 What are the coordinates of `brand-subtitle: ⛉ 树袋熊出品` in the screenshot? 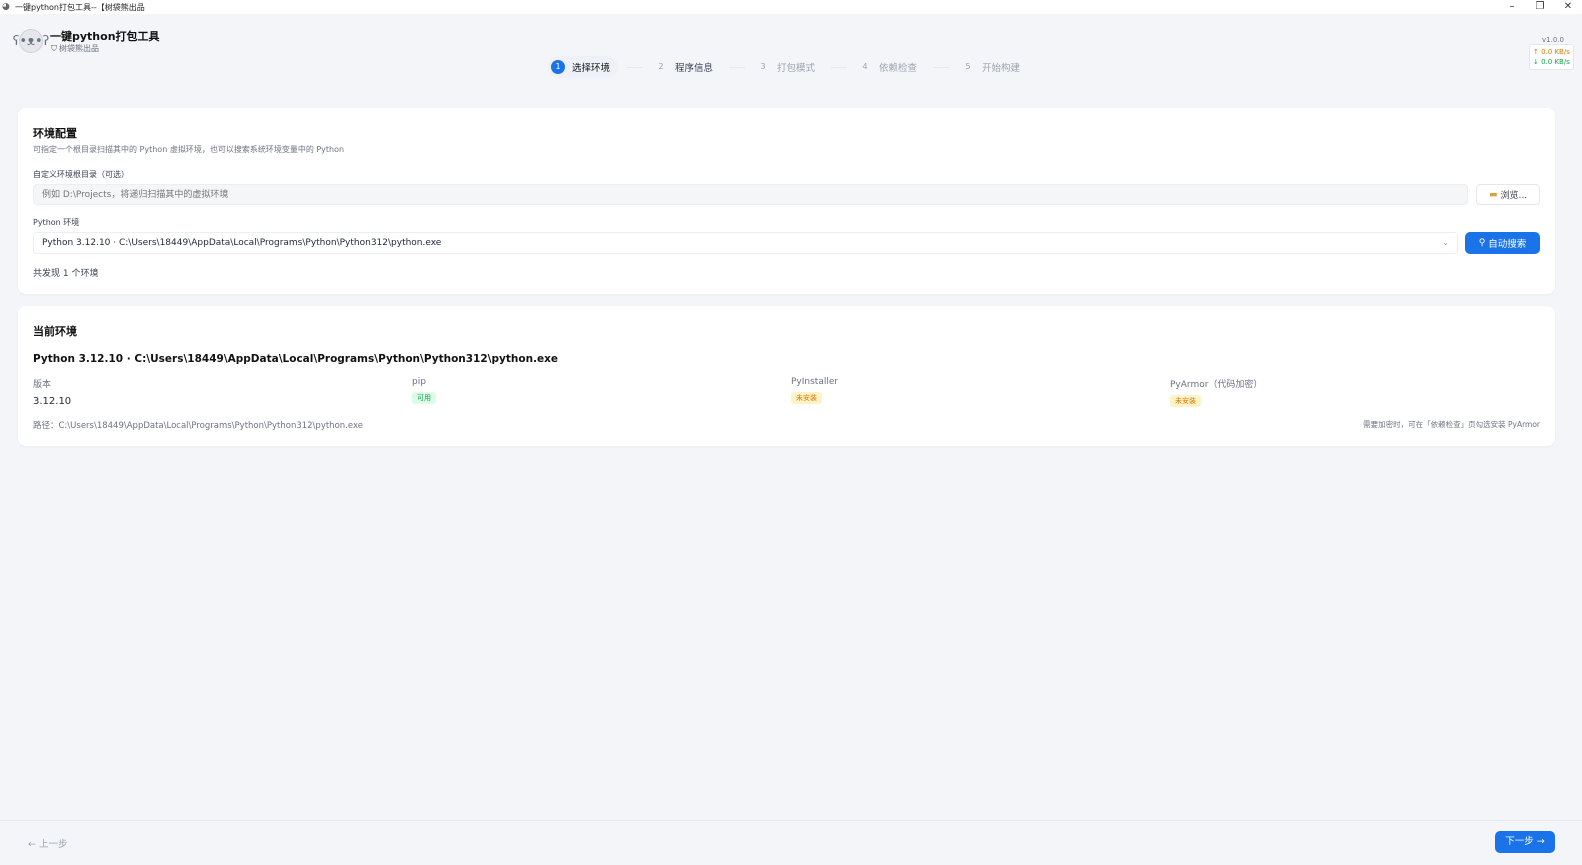 It's located at (75, 48).